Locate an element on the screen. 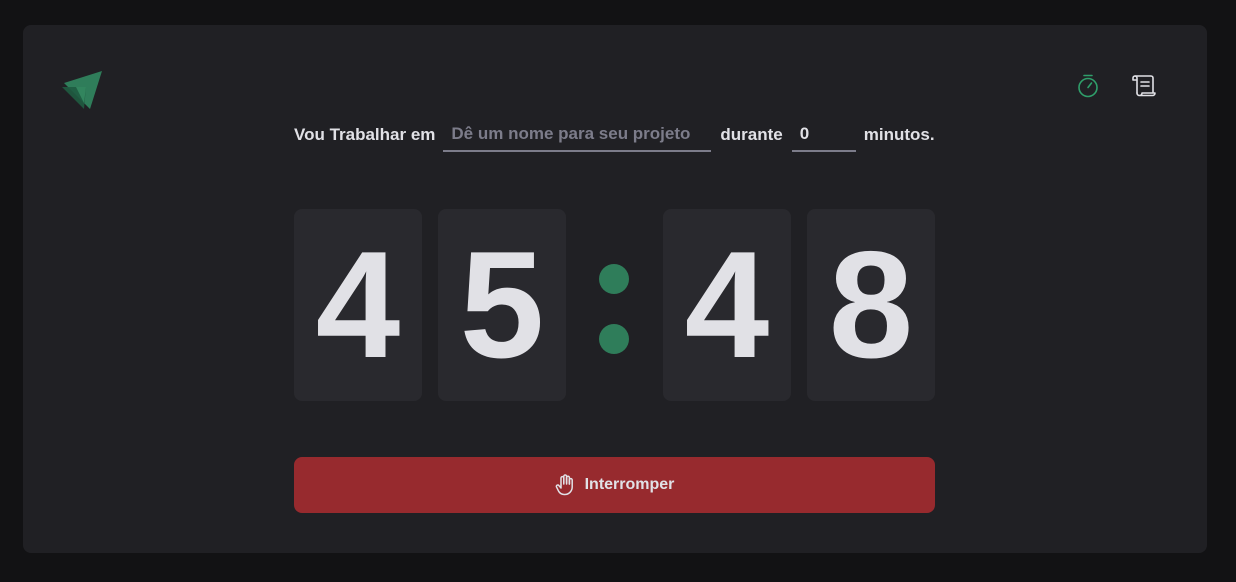 This screenshot has width=1236, height=582. task-name-input is located at coordinates (577, 135).